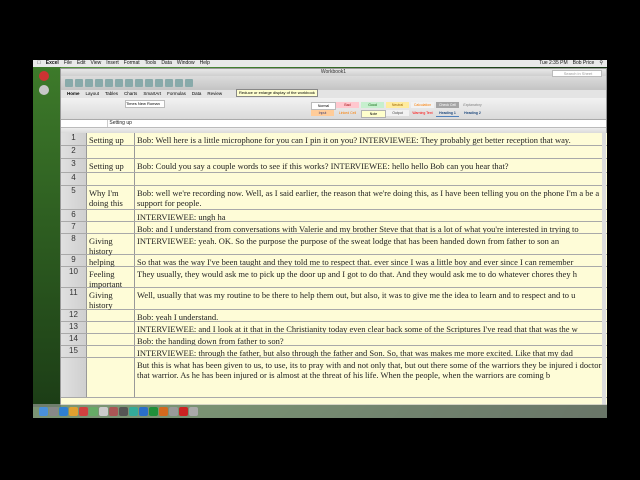 The image size is (640, 480). What do you see at coordinates (577, 73) in the screenshot?
I see `search-input: Search in Sheet` at bounding box center [577, 73].